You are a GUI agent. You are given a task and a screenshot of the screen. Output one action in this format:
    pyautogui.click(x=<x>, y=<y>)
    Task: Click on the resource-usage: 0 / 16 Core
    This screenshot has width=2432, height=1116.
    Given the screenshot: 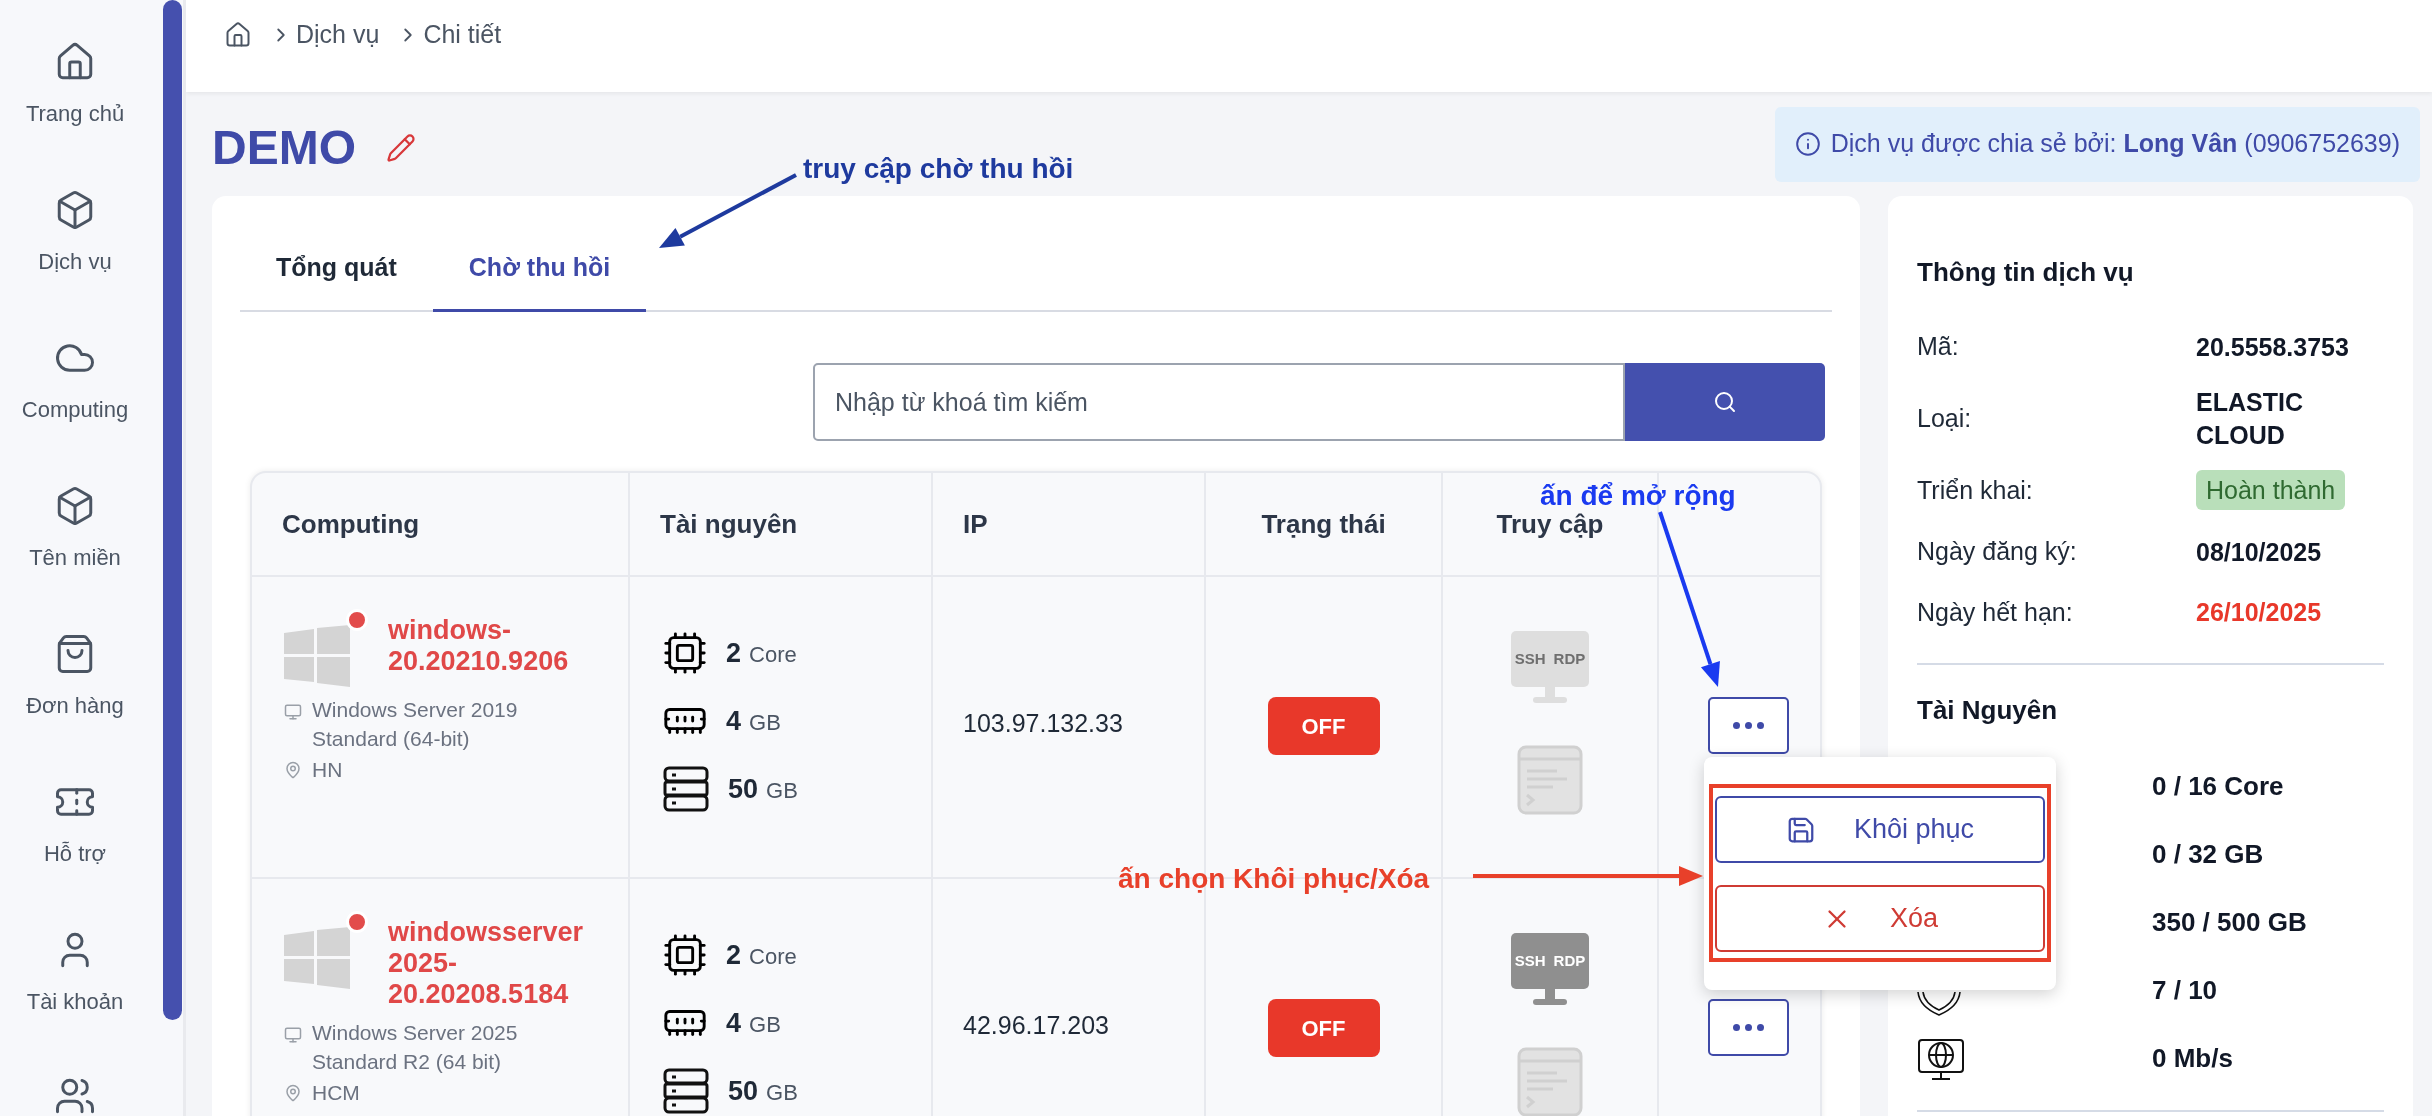 What is the action you would take?
    pyautogui.click(x=2218, y=786)
    